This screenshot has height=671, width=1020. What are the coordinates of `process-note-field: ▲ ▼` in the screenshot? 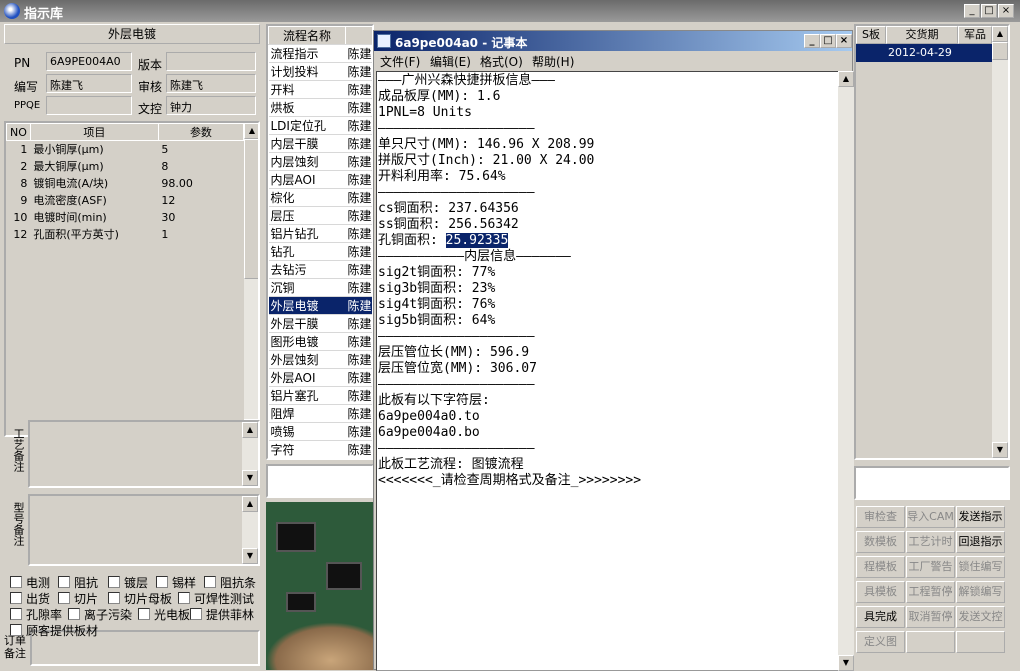 It's located at (144, 454).